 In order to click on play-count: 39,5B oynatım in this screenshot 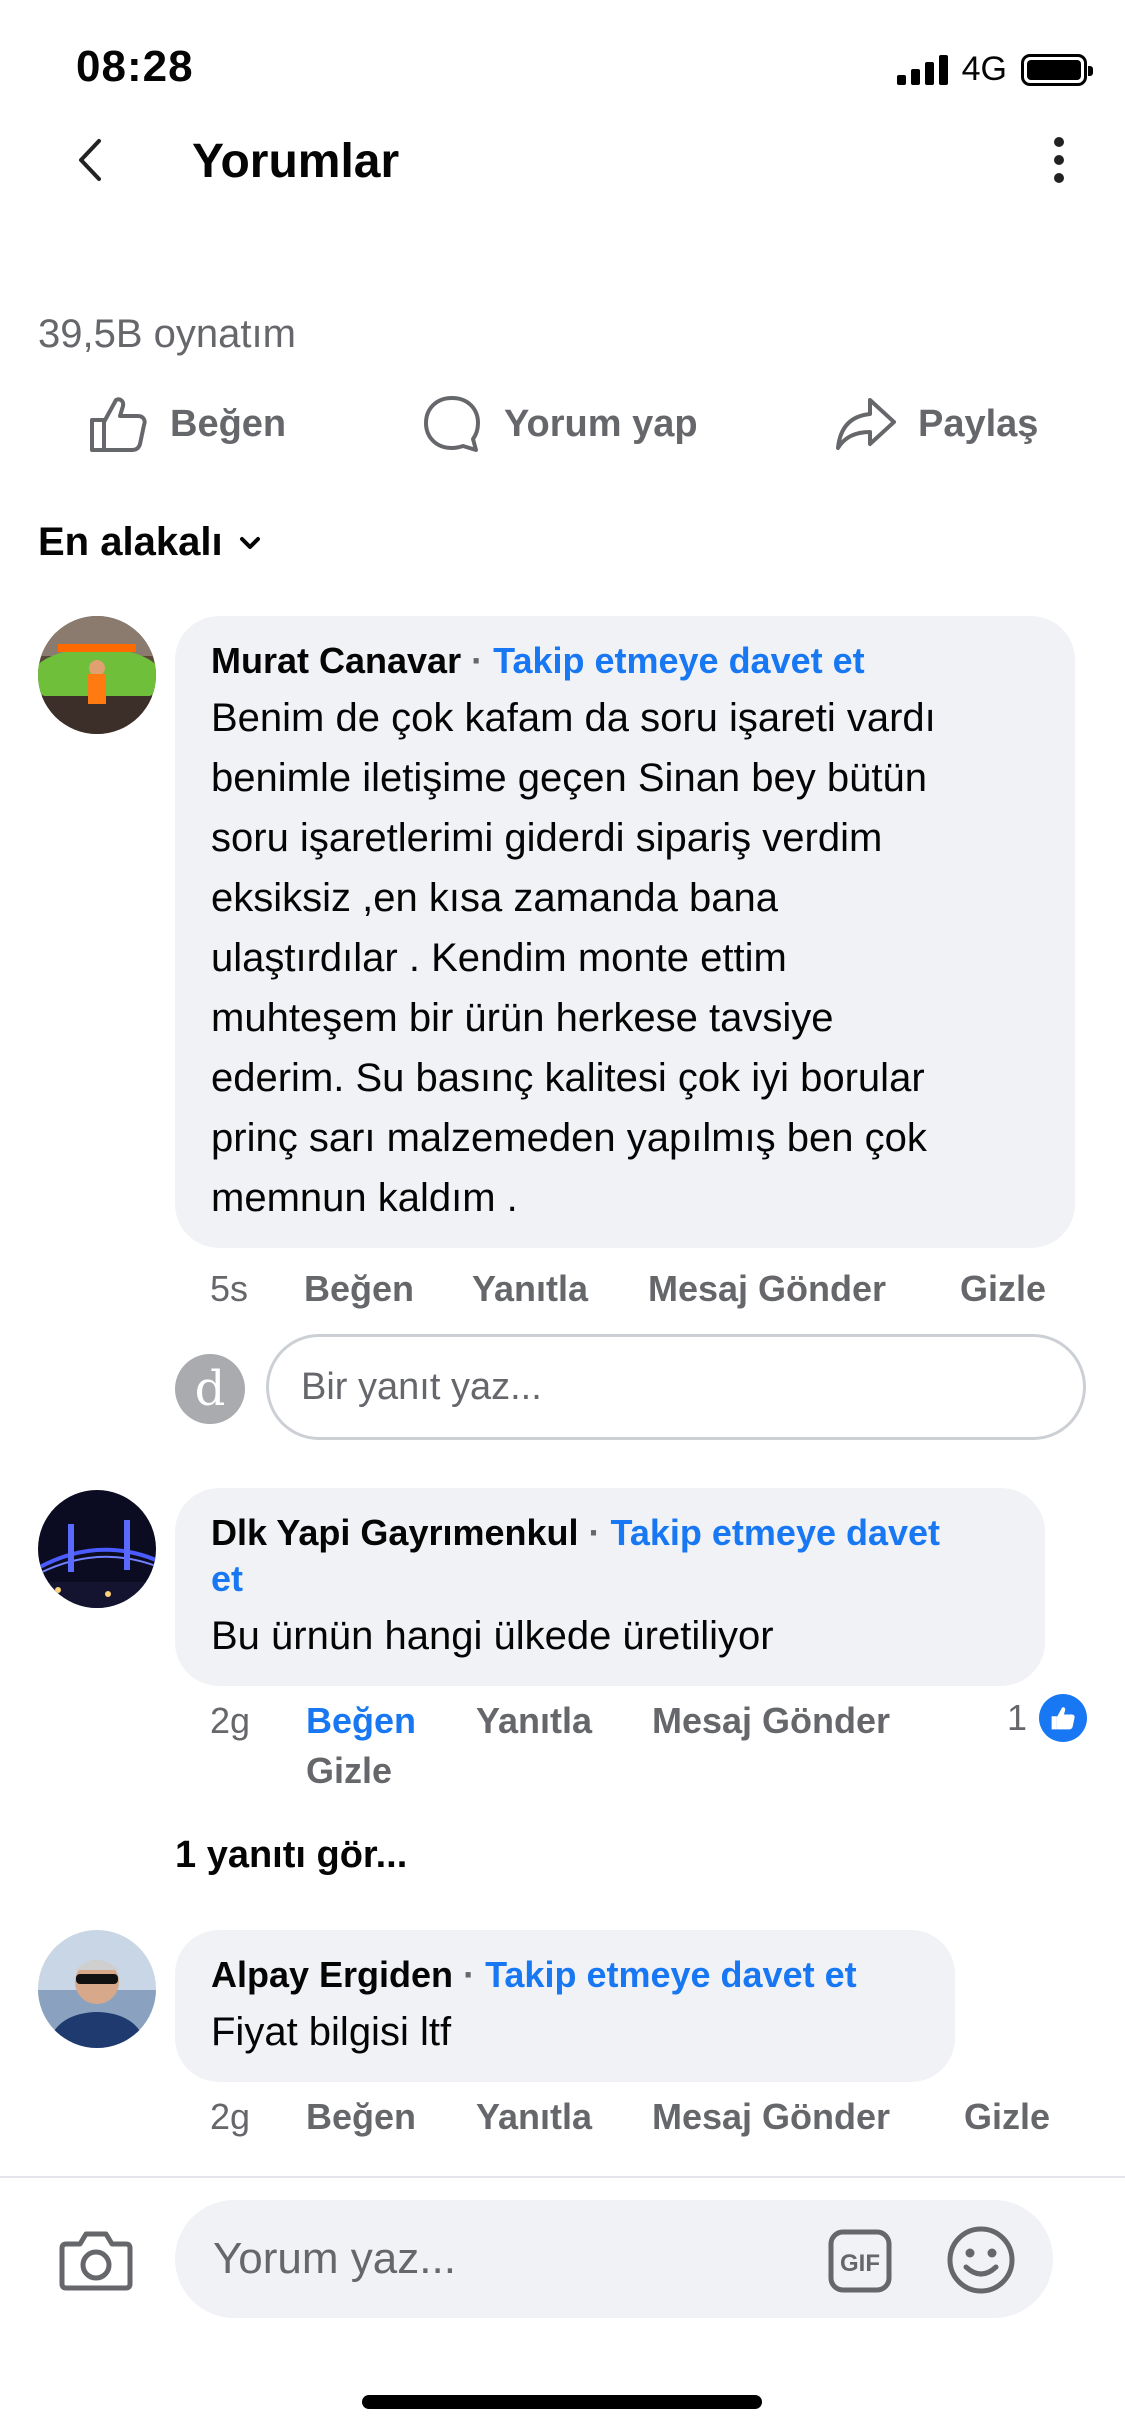, I will do `click(167, 334)`.